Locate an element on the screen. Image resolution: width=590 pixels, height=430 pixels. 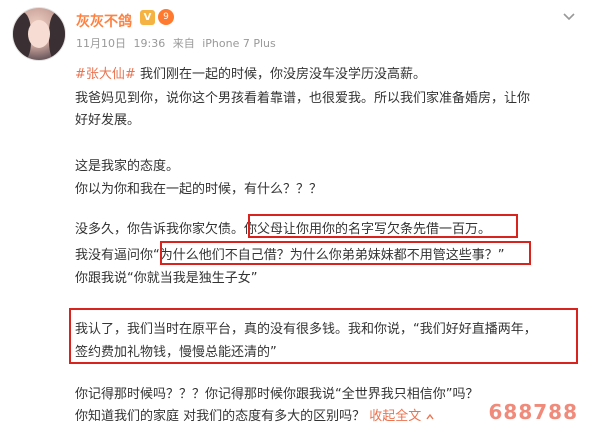
post-line: #张大仙# 我们刚在一起的时候，你没房没车没学历没高薪。 is located at coordinates (250, 72).